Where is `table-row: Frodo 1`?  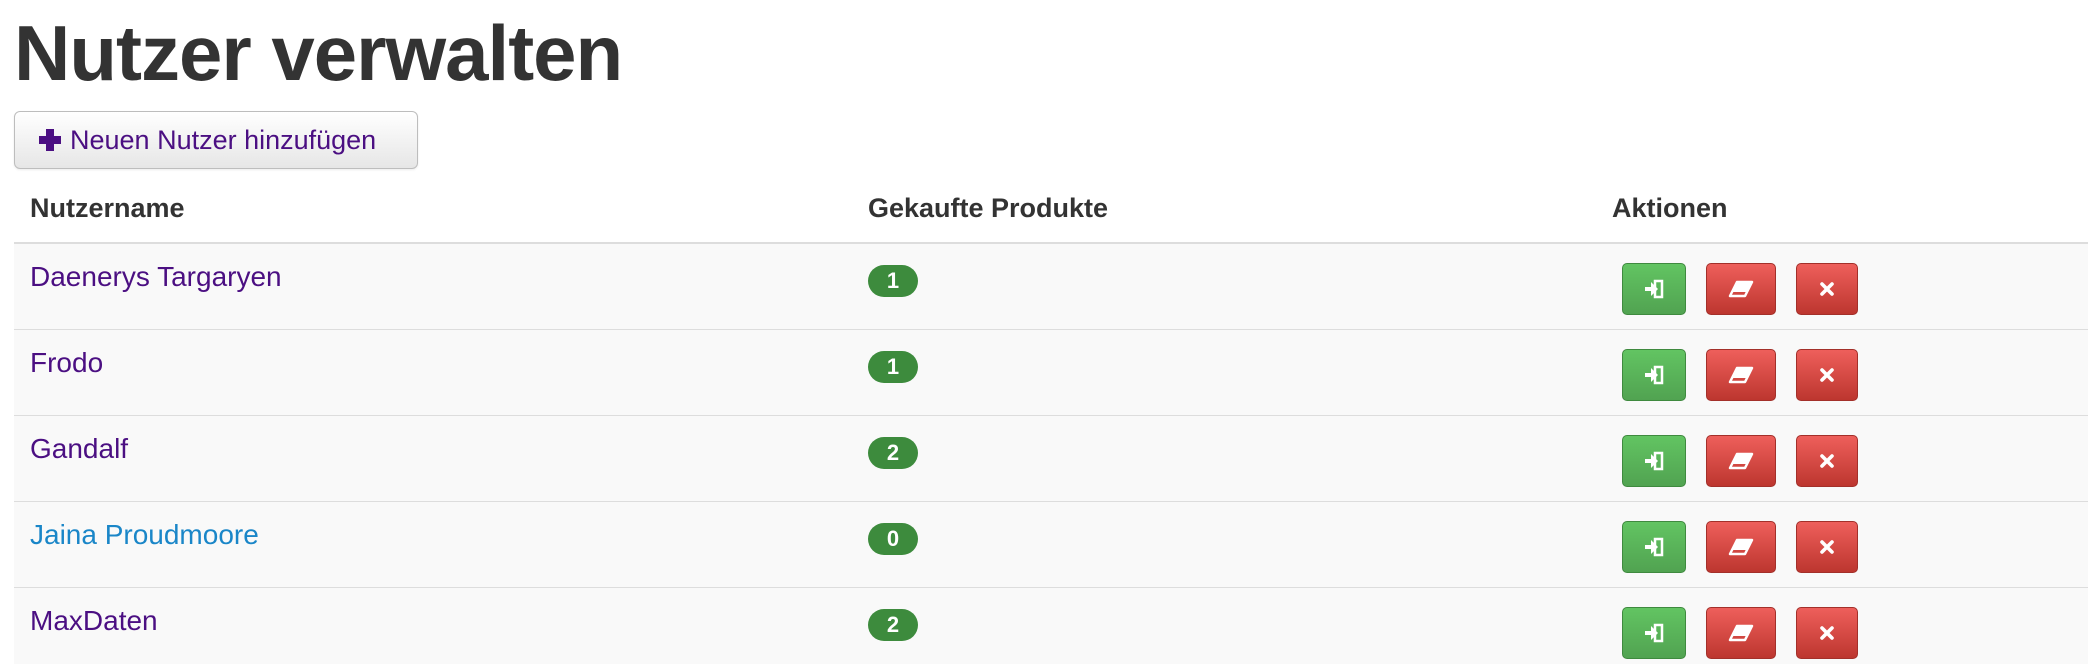
table-row: Frodo 1 is located at coordinates (1051, 373).